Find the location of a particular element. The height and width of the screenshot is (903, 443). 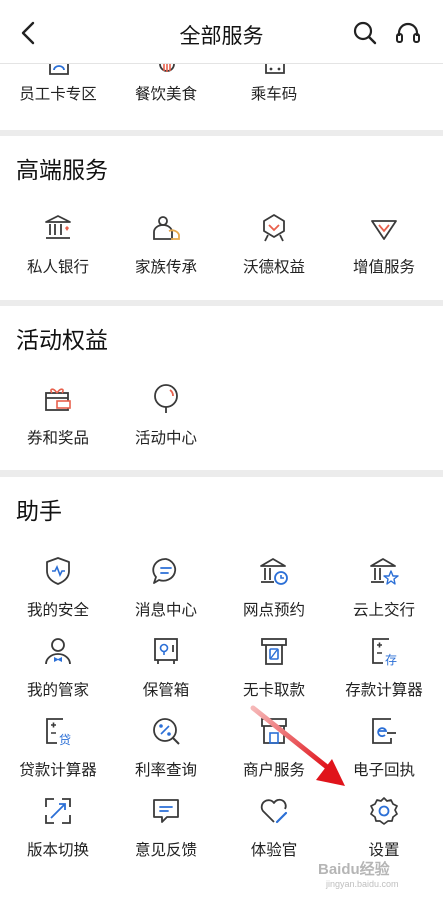

service-label: 家族传承 is located at coordinates (165, 267).